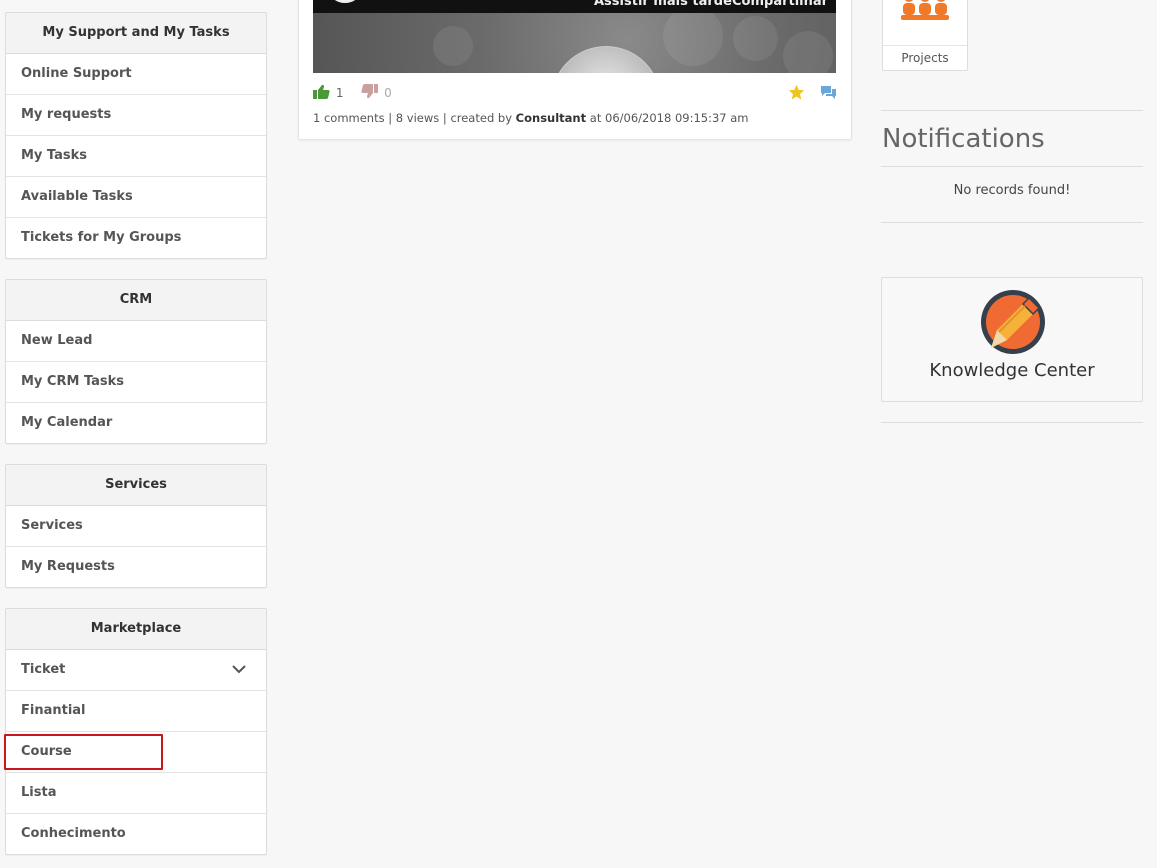 This screenshot has height=868, width=1157. I want to click on projects-team-icon, so click(925, 10).